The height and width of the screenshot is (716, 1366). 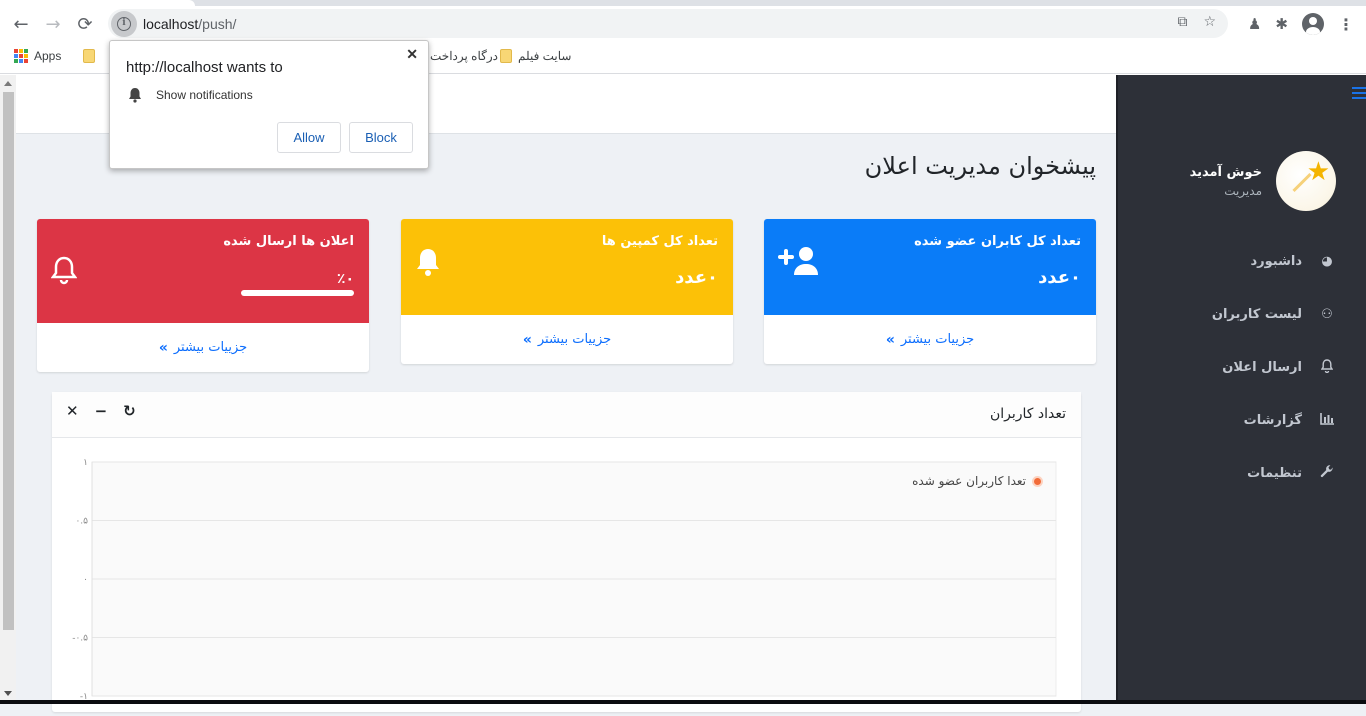 I want to click on bell-outline-icon, so click(x=64, y=273).